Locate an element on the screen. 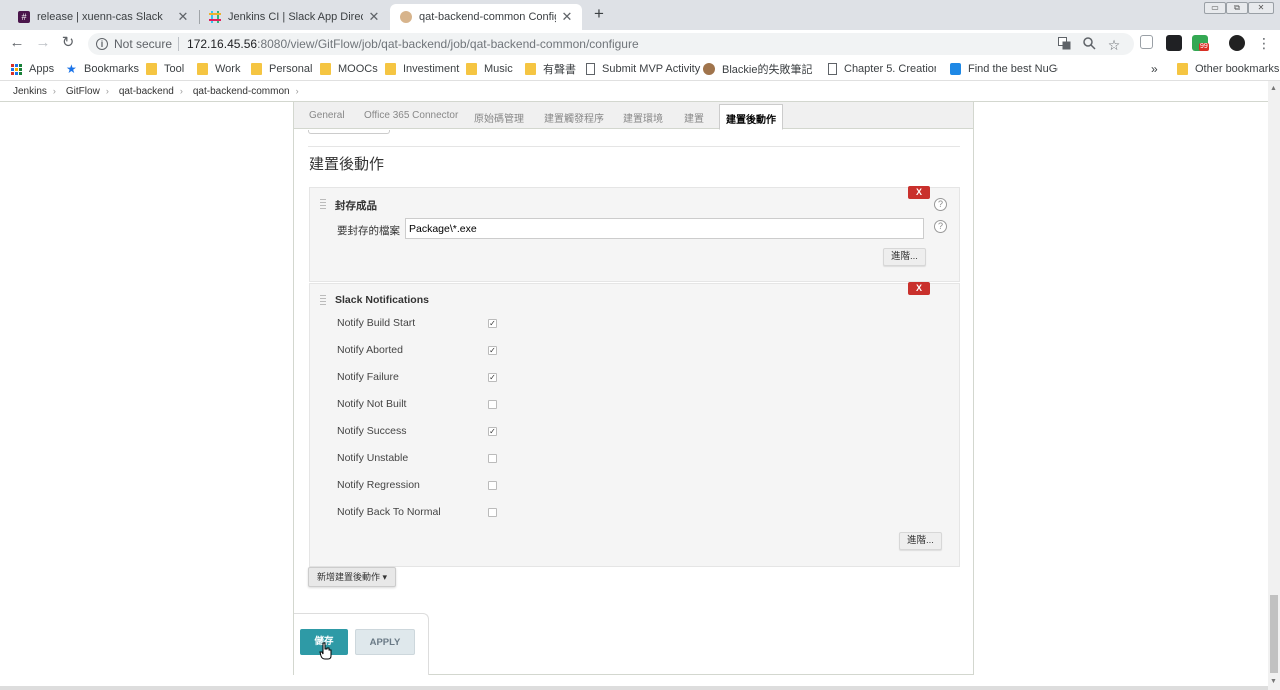  hand-cursor-icon is located at coordinates (325, 651).